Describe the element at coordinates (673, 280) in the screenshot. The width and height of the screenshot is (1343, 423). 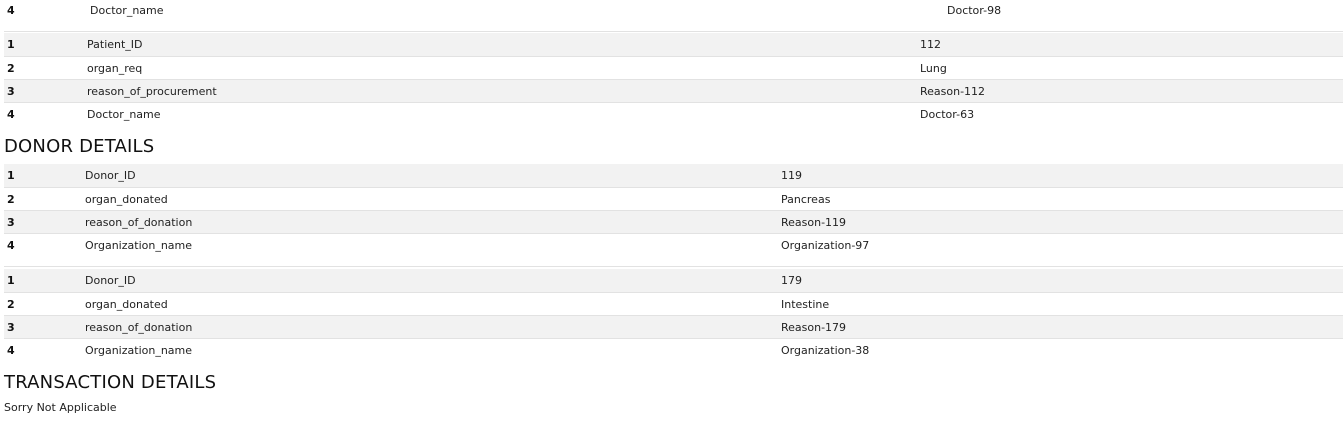
I see `table-row: 1 Donor_ID 179` at that location.